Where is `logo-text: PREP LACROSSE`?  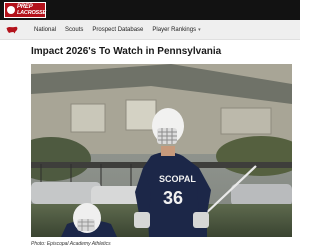
logo-text: PREP LACROSSE is located at coordinates (31, 10).